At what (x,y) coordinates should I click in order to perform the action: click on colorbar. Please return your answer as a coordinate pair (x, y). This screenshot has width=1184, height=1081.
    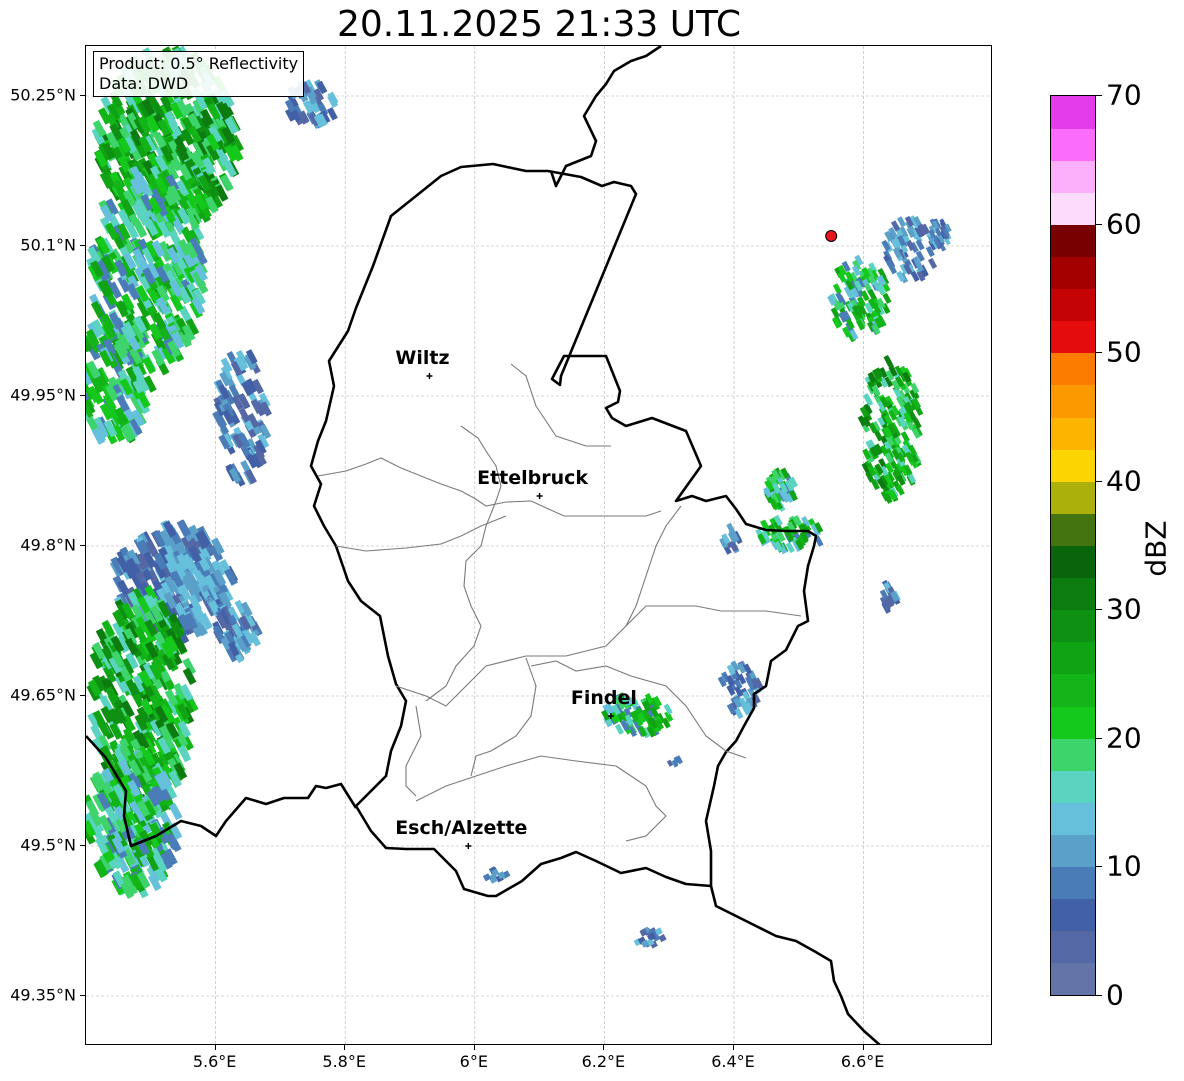
    Looking at the image, I should click on (1073, 545).